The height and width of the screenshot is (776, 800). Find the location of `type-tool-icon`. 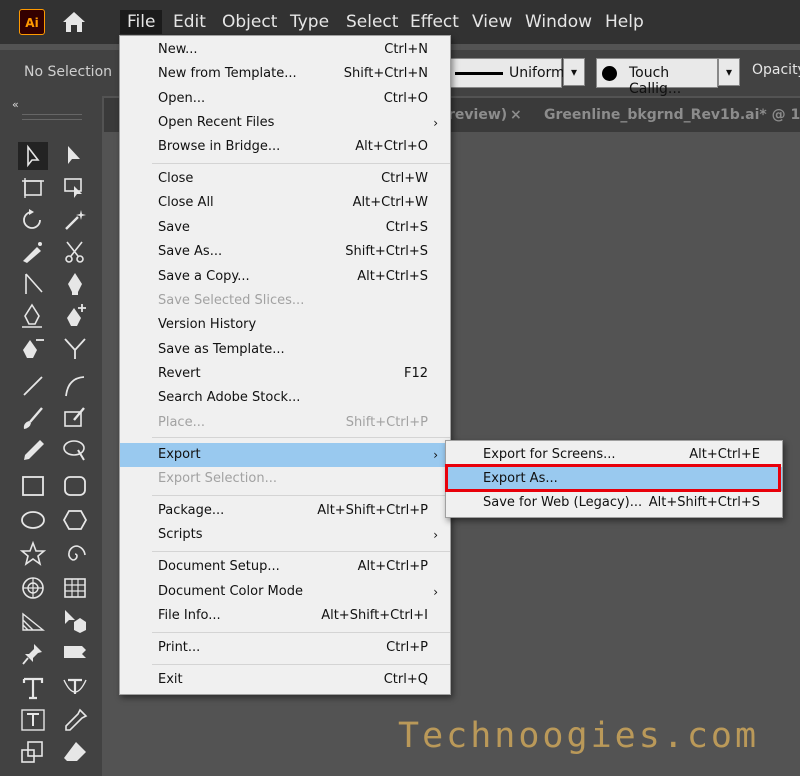

type-tool-icon is located at coordinates (33, 688).